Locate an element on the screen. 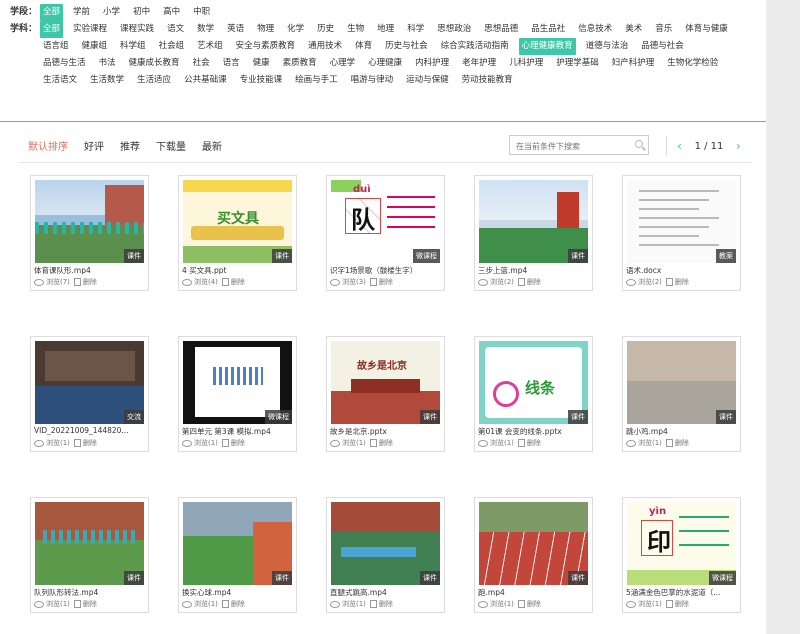 The image size is (800, 634). subject-option: 品德与生活 is located at coordinates (64, 63).